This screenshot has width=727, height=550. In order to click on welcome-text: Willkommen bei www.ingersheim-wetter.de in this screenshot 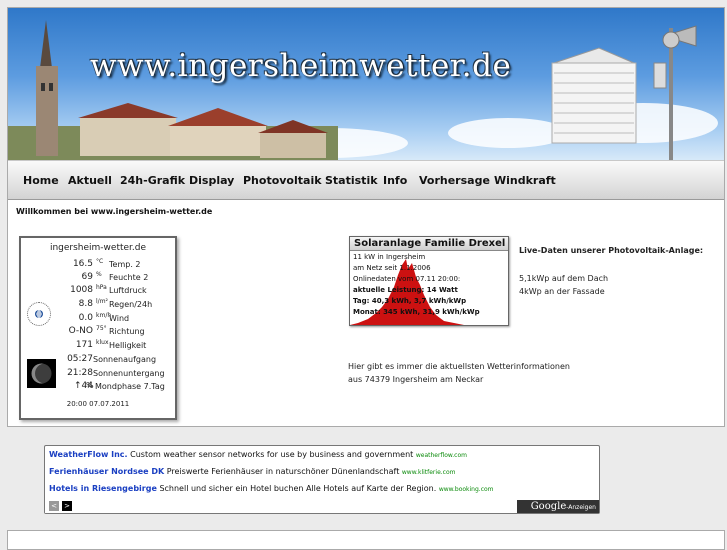, I will do `click(114, 211)`.